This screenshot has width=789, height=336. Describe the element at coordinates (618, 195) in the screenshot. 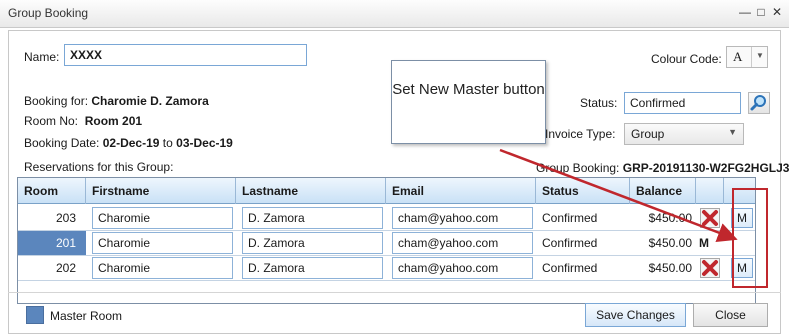

I see `annotation-arrow` at that location.